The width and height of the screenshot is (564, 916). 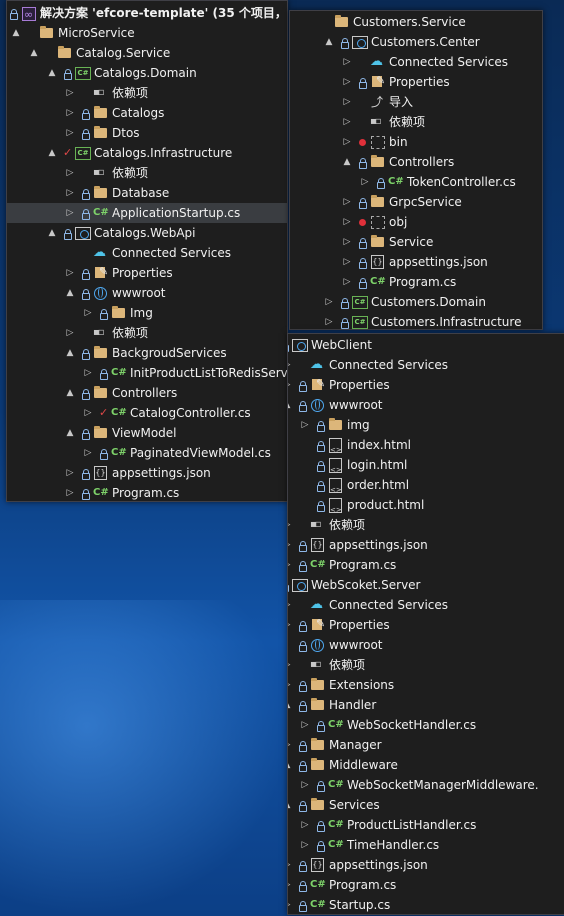 What do you see at coordinates (426, 585) in the screenshot?
I see `tree-item: ▲WebScoket.Server` at bounding box center [426, 585].